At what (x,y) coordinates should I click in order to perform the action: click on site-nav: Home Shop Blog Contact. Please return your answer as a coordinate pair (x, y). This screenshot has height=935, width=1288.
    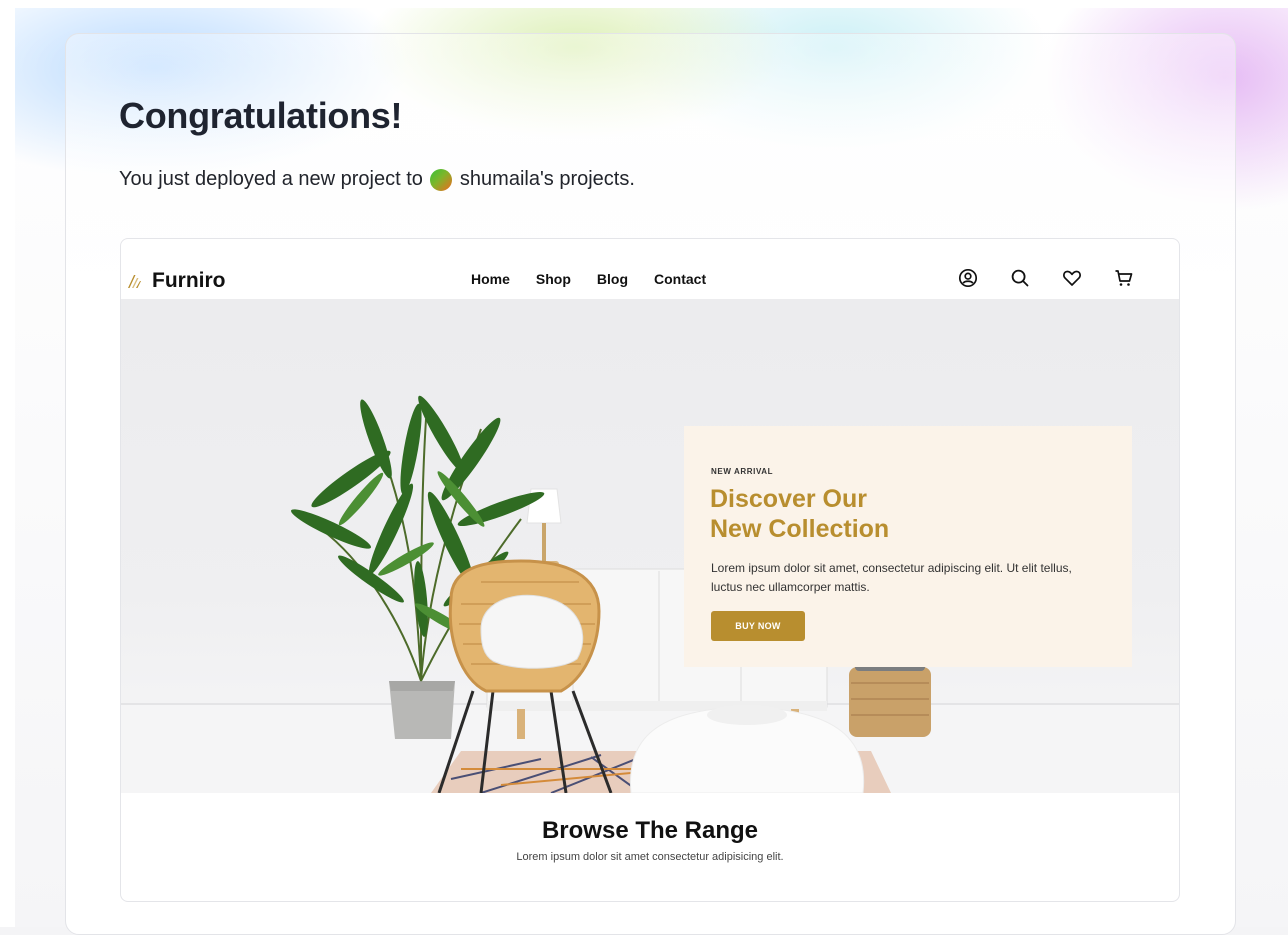
    Looking at the image, I should click on (601, 279).